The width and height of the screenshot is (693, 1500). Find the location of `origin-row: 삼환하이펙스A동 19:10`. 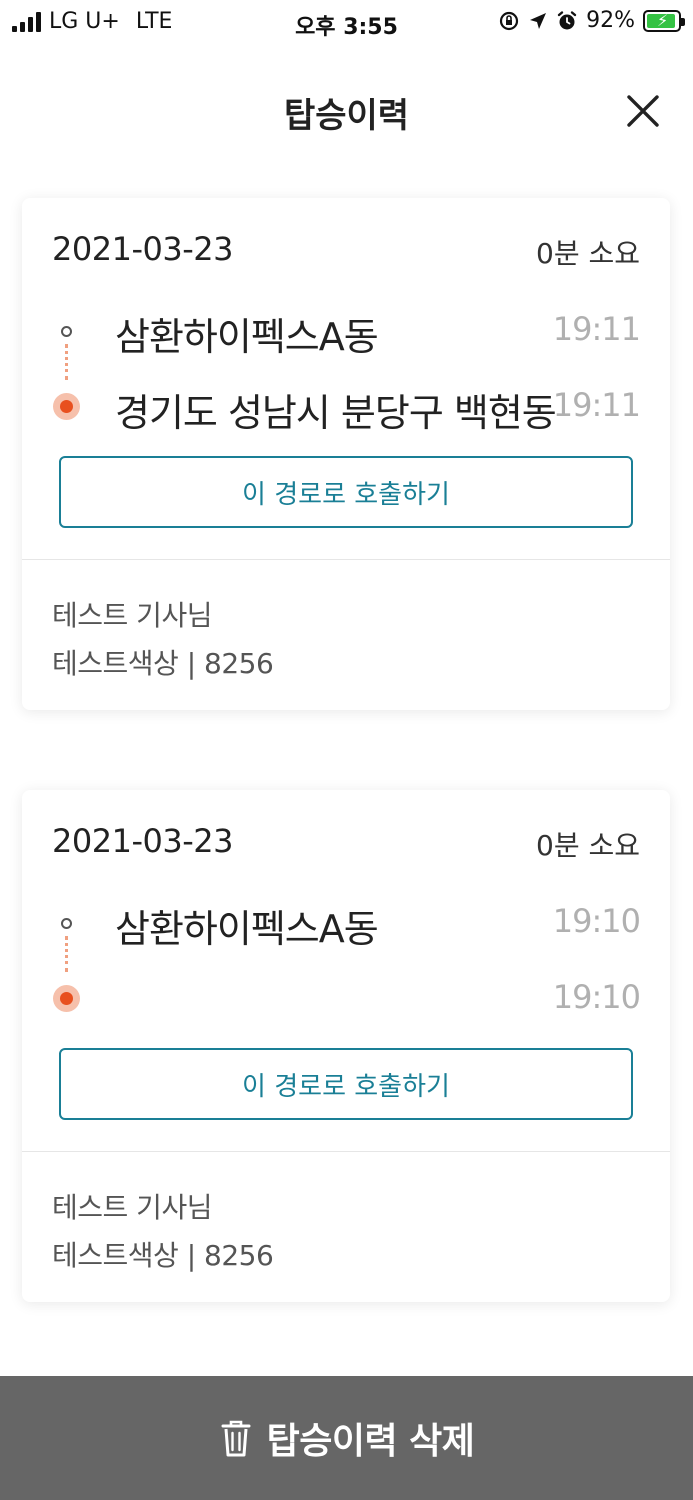

origin-row: 삼환하이펙스A동 19:10 is located at coordinates (346, 924).